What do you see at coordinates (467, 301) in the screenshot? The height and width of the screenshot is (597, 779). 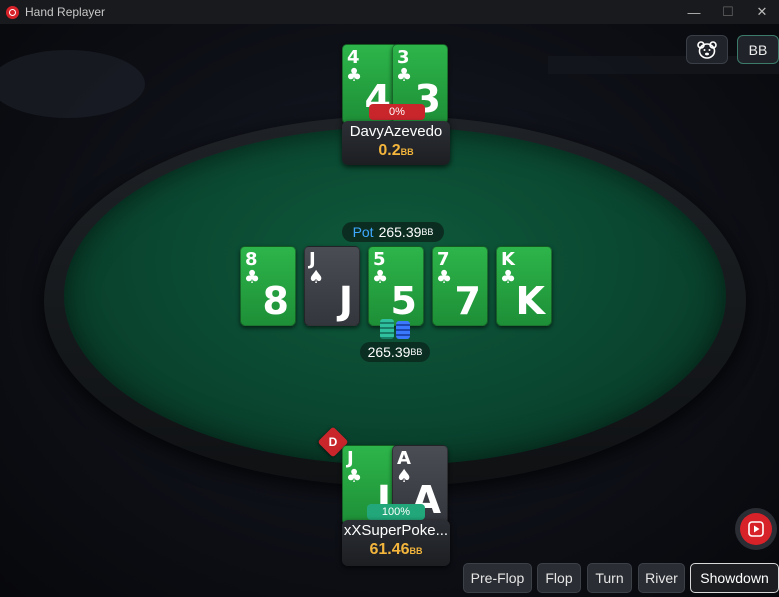 I see `card-rank-large: 7` at bounding box center [467, 301].